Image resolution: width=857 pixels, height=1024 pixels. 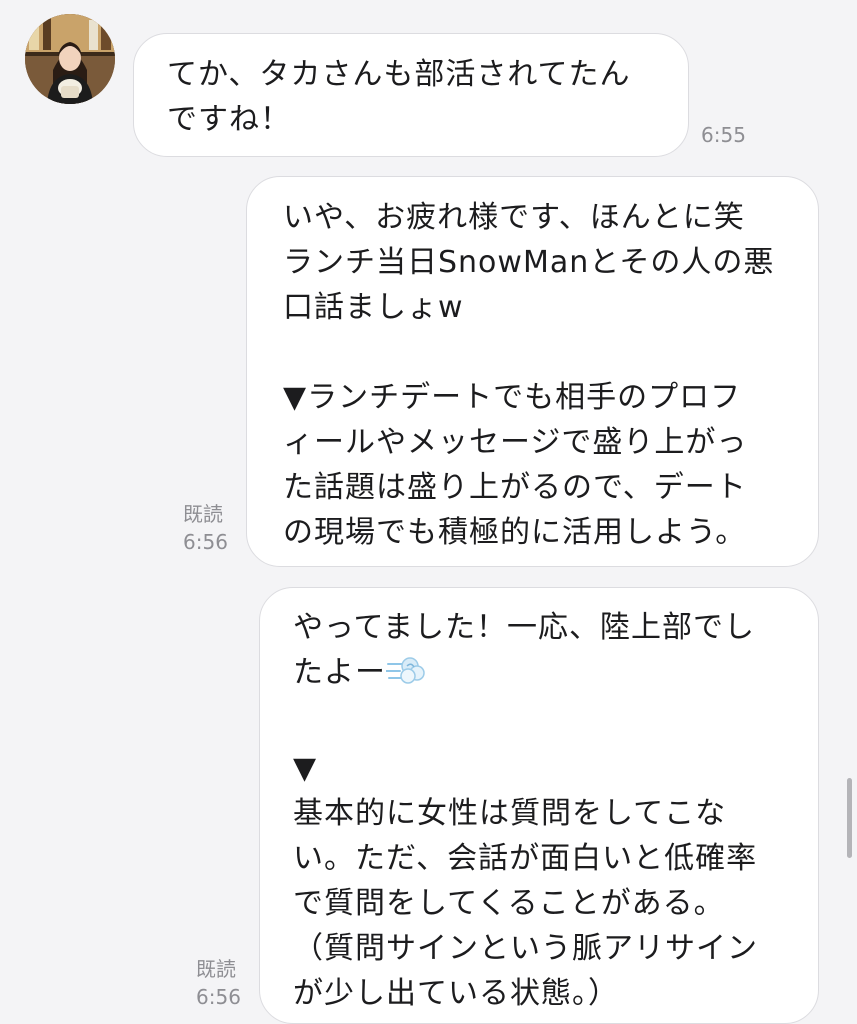 I want to click on avatar, so click(x=70, y=59).